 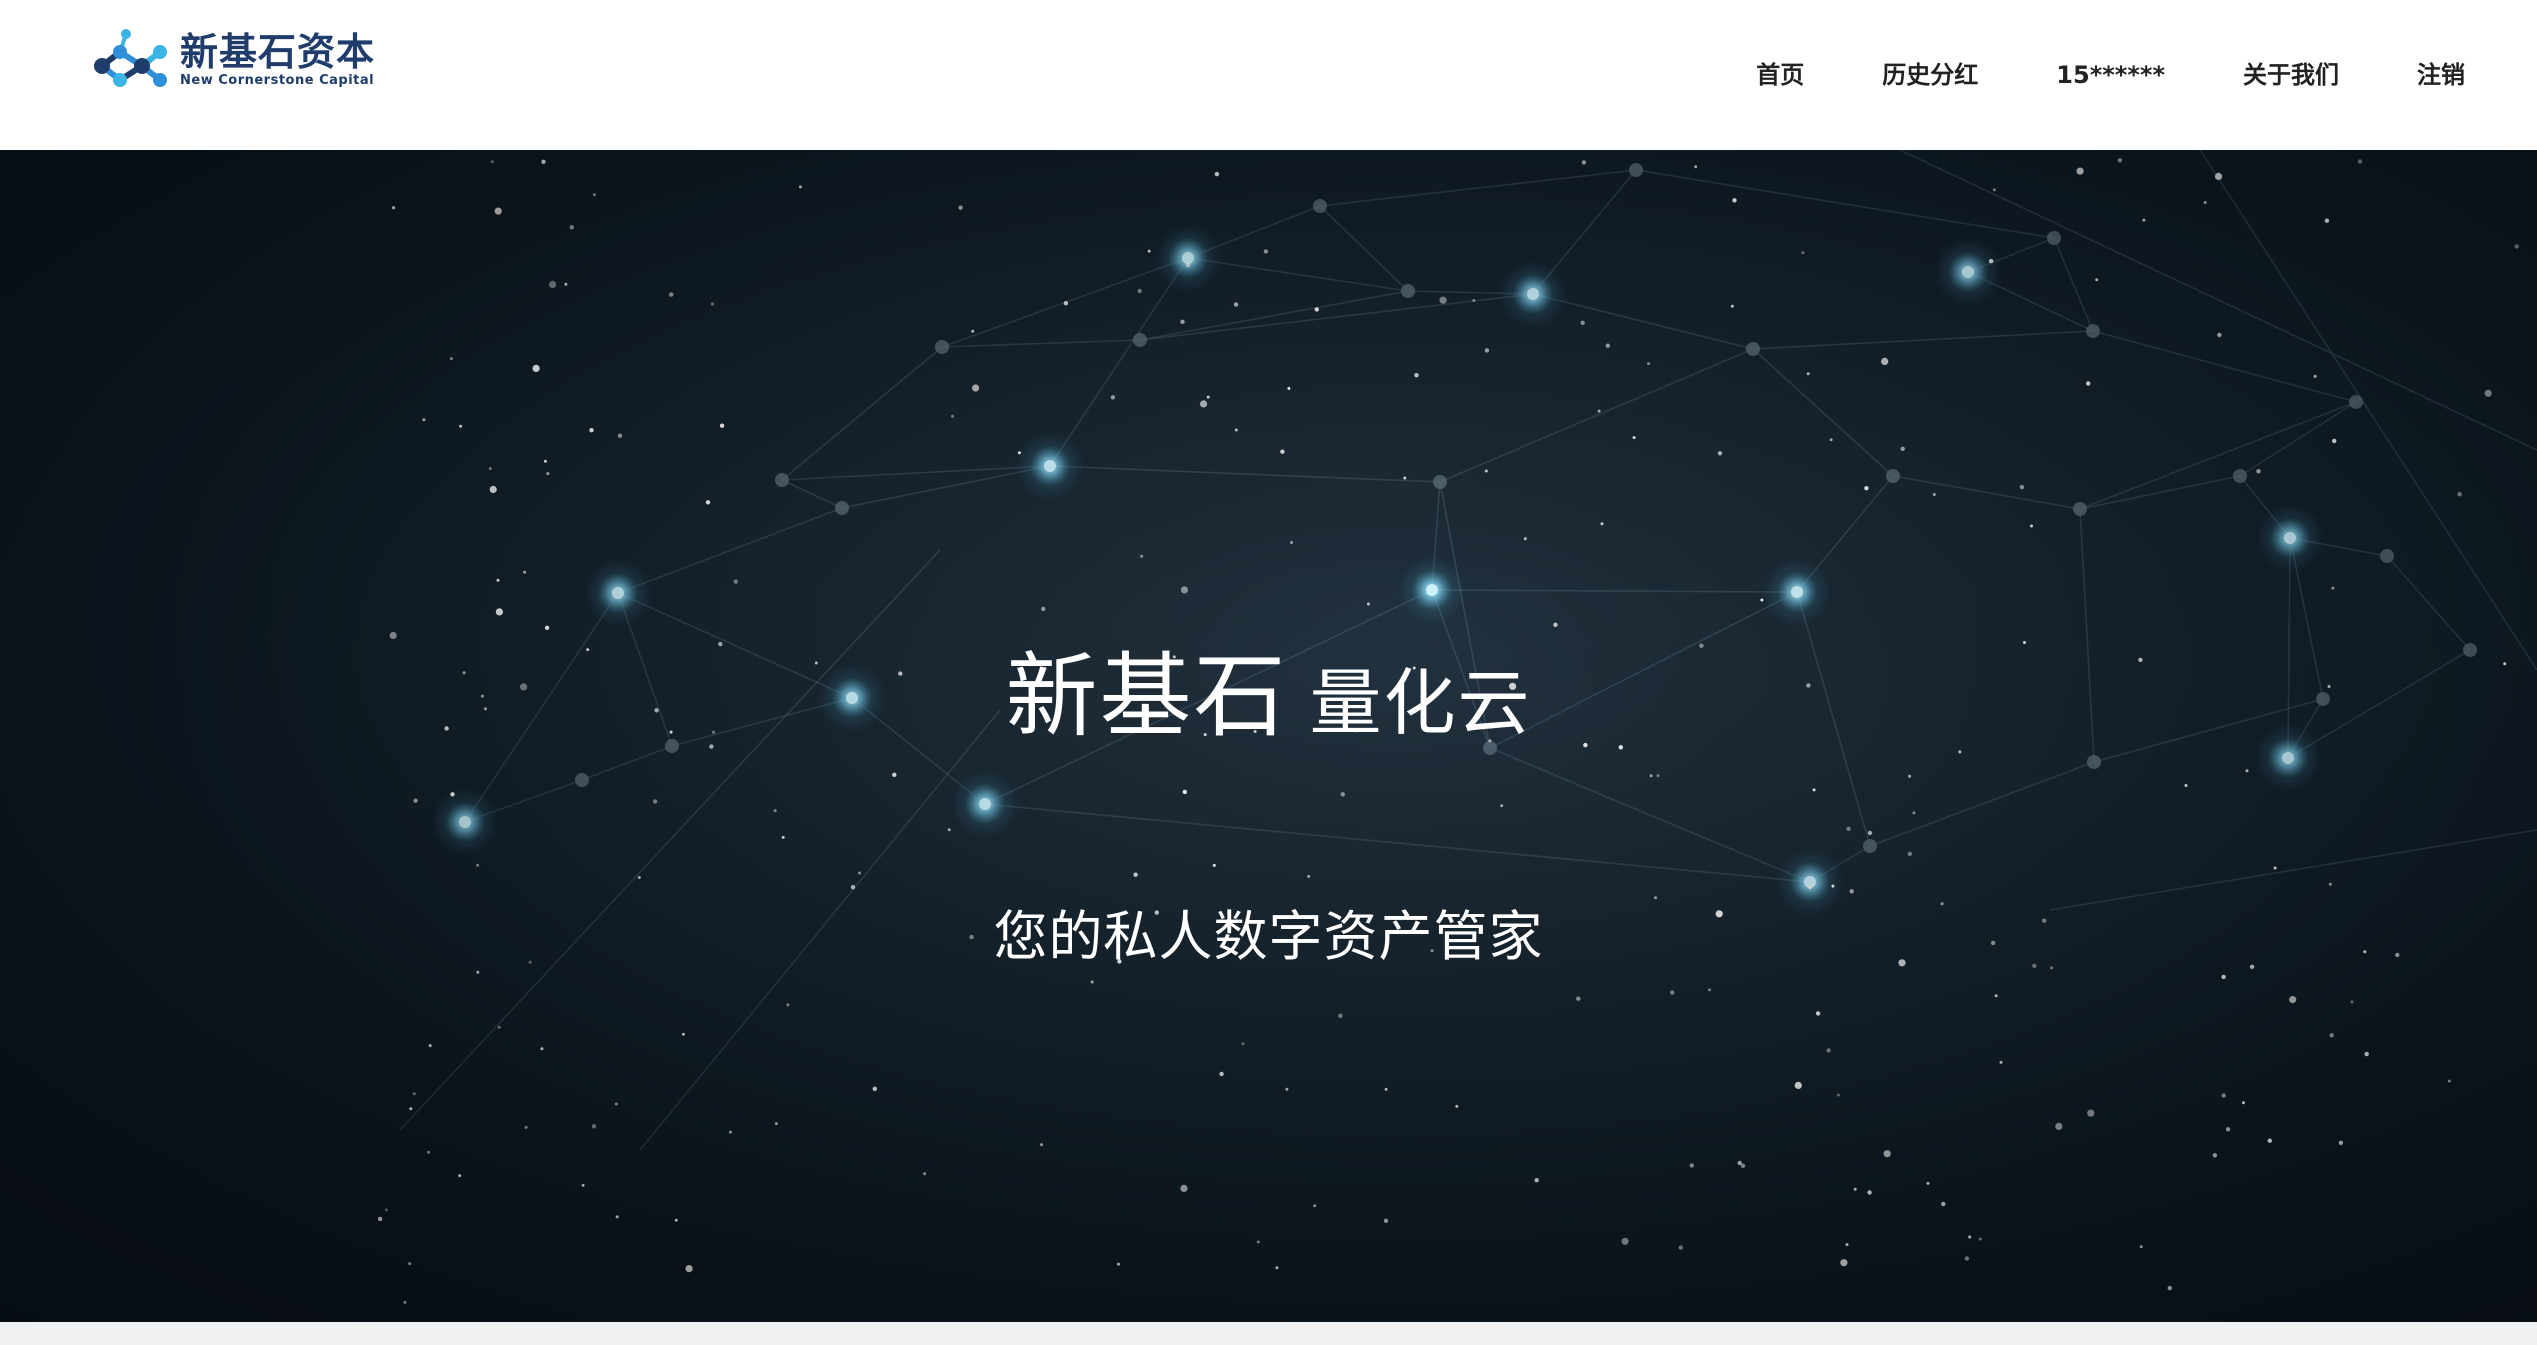 I want to click on molecule-logo-icon, so click(x=130, y=58).